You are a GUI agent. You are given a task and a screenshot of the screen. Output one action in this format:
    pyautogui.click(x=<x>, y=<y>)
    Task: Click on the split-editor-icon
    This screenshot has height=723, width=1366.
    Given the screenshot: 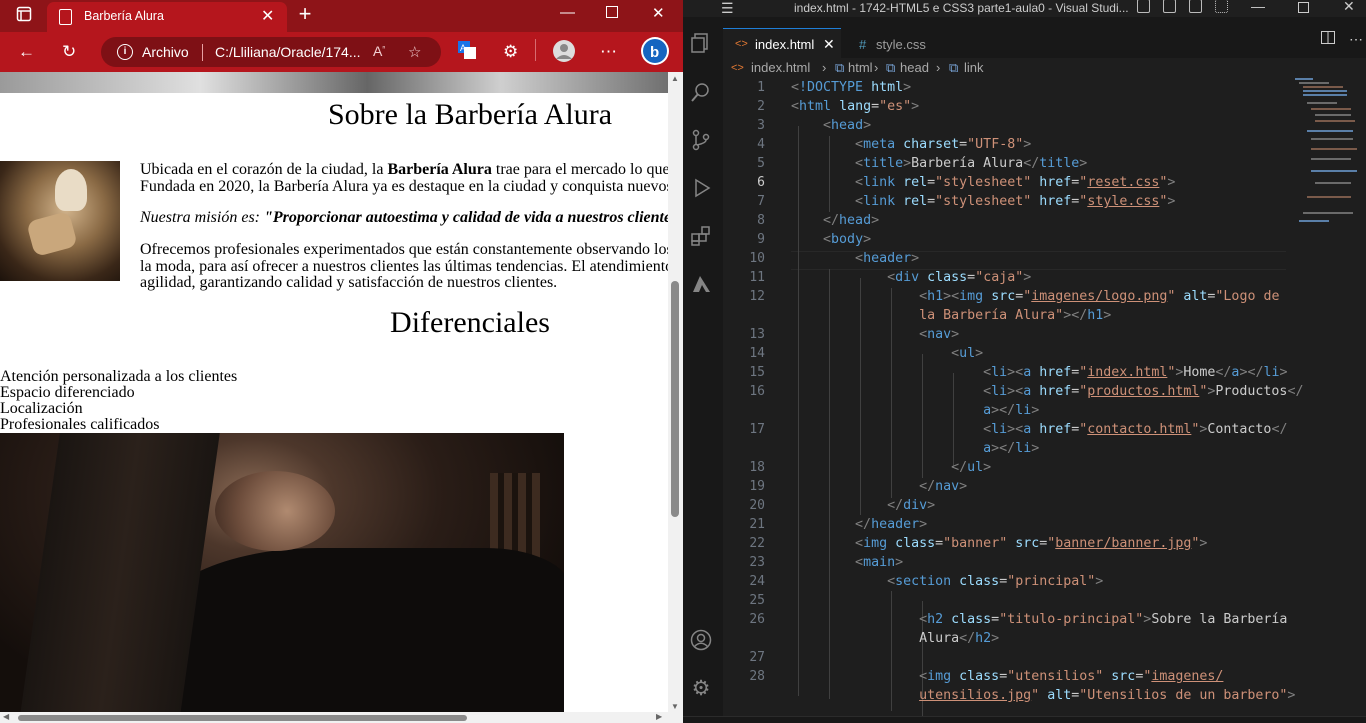 What is the action you would take?
    pyautogui.click(x=1328, y=39)
    